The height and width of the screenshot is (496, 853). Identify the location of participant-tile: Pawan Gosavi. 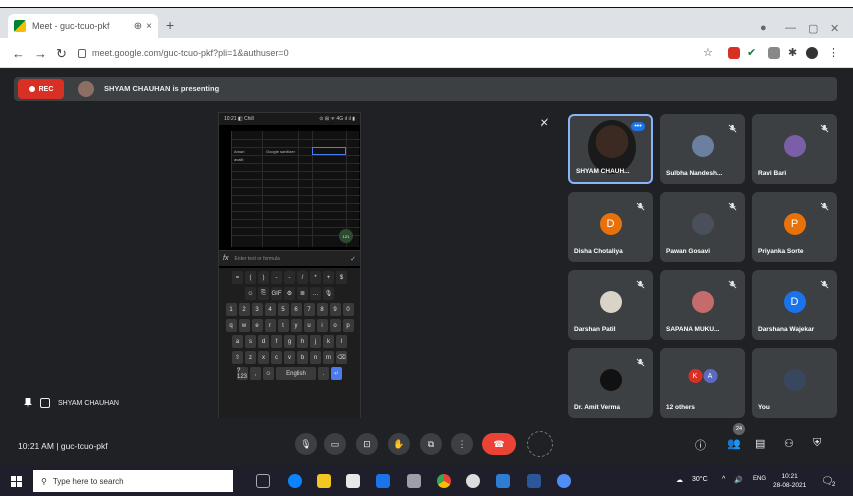
(702, 227).